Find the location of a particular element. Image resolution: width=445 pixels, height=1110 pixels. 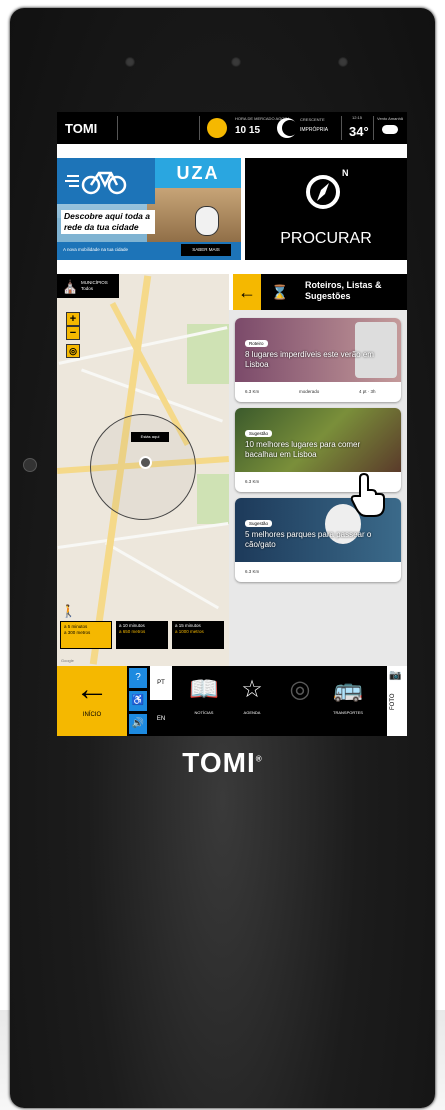

pointer-hand-icon is located at coordinates (367, 494).